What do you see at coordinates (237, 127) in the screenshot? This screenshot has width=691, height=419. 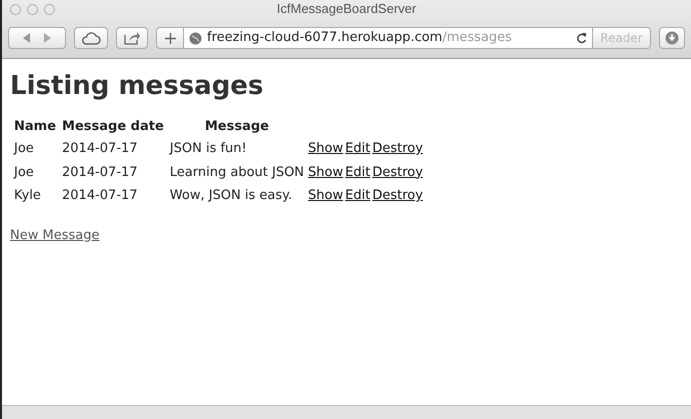 I see `column-header: Message` at bounding box center [237, 127].